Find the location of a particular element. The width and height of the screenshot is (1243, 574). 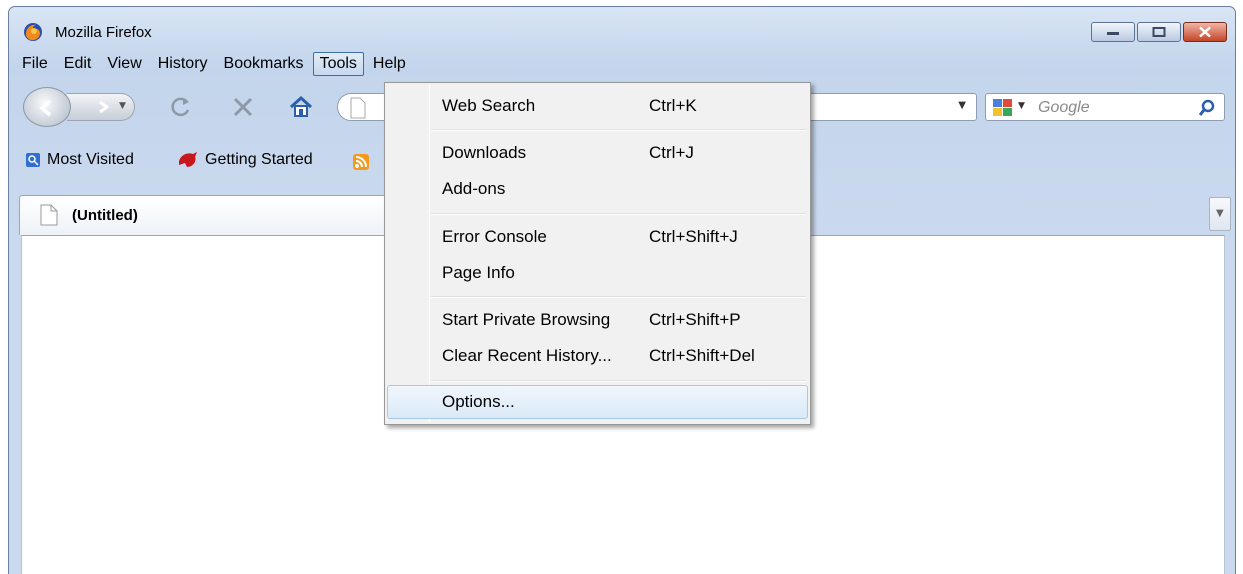

forward-arrow-icon is located at coordinates (104, 107).